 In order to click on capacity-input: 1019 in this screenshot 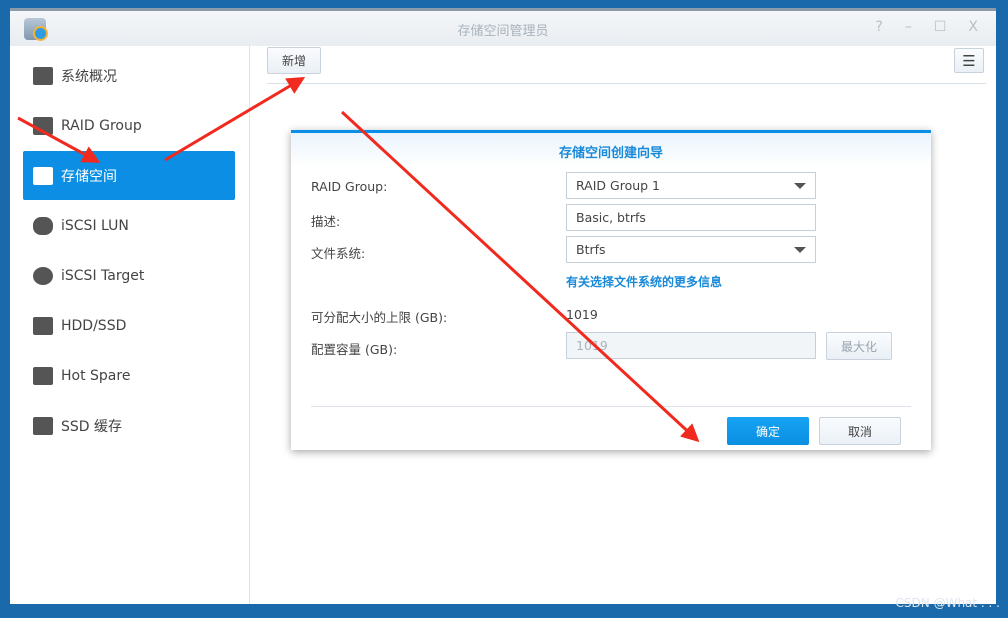, I will do `click(691, 345)`.